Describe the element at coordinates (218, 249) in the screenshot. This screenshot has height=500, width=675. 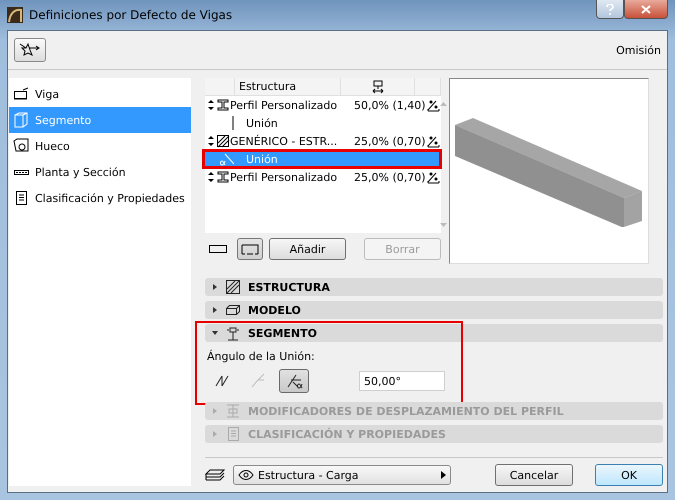
I see `rectangle-icon` at that location.